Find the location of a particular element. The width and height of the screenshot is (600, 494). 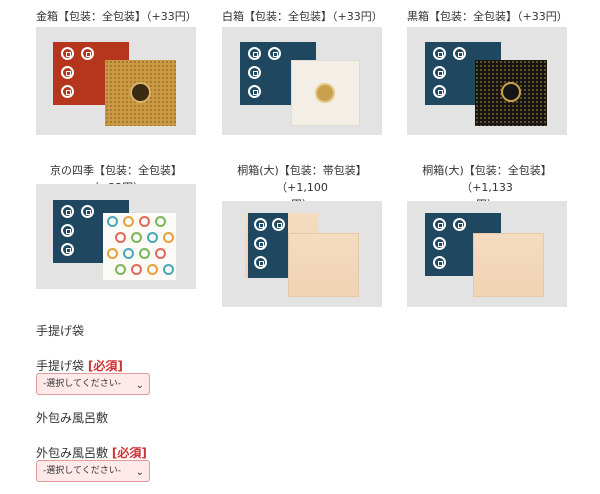

wrap-field-label: 外包み風呂敷 [必須] is located at coordinates (91, 452).